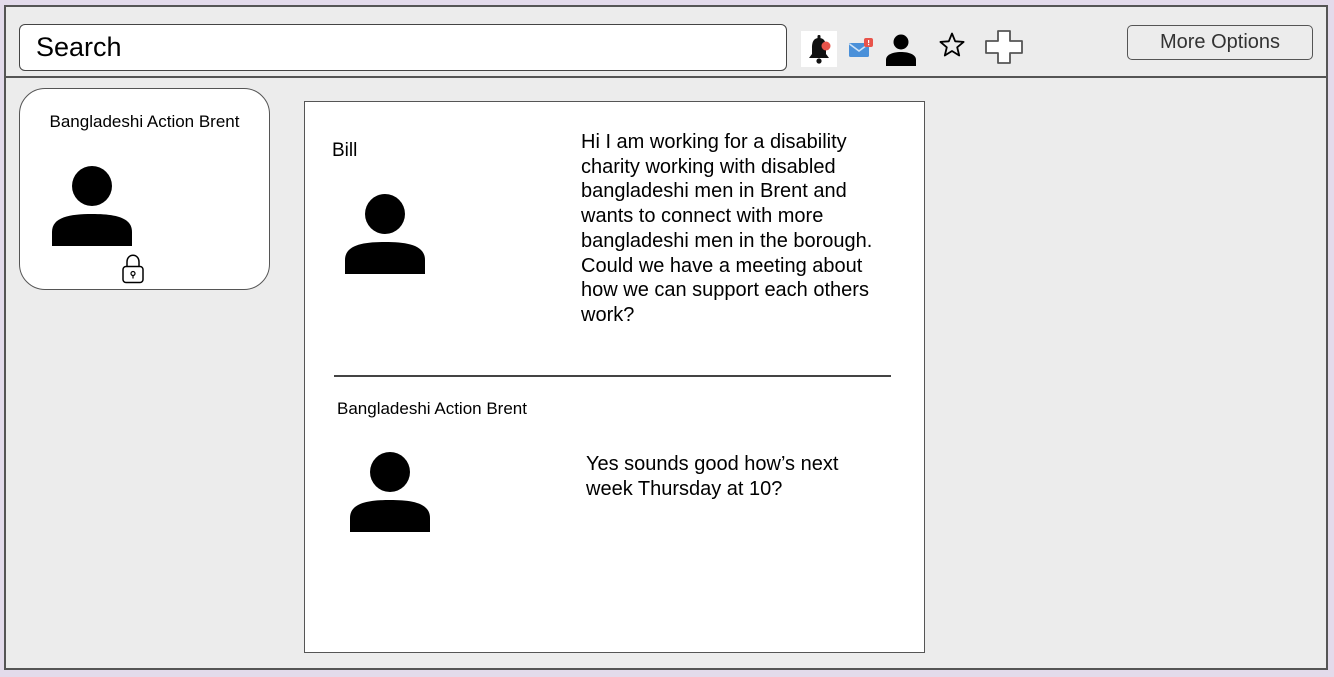 The height and width of the screenshot is (677, 1334). Describe the element at coordinates (819, 49) in the screenshot. I see `bell-icon` at that location.